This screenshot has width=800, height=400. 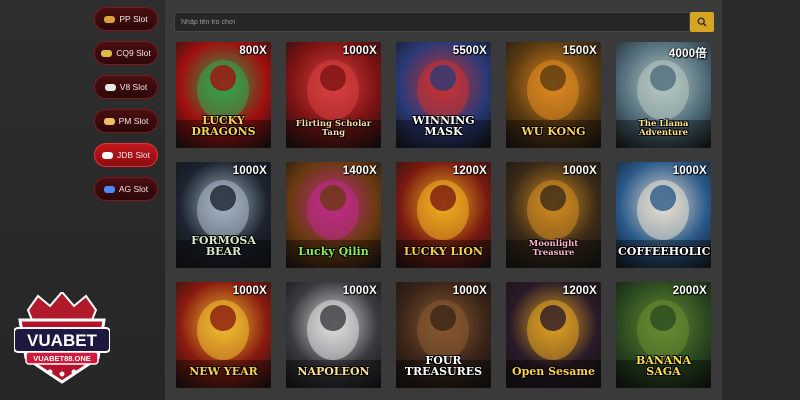 What do you see at coordinates (107, 53) in the screenshot?
I see `cq9-logo-icon` at bounding box center [107, 53].